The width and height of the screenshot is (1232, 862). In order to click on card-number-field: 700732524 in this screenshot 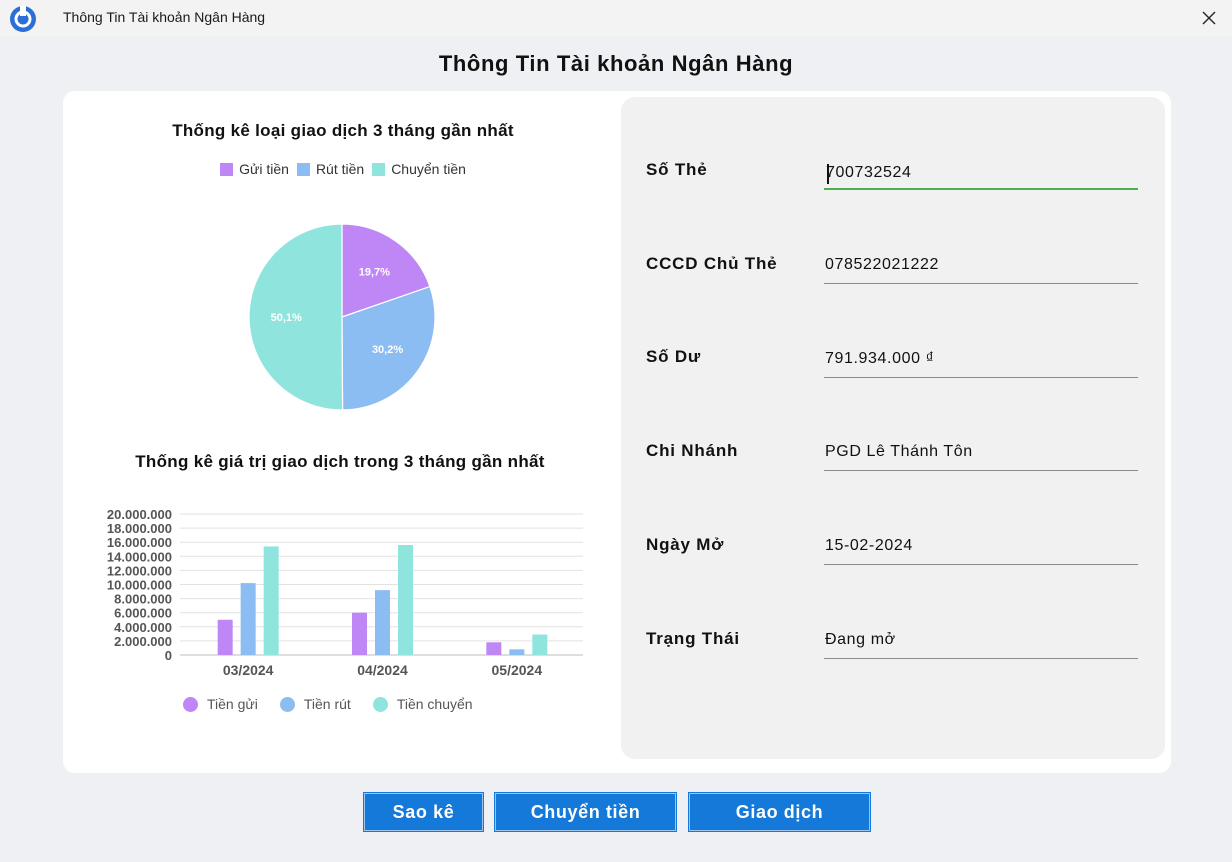, I will do `click(981, 174)`.